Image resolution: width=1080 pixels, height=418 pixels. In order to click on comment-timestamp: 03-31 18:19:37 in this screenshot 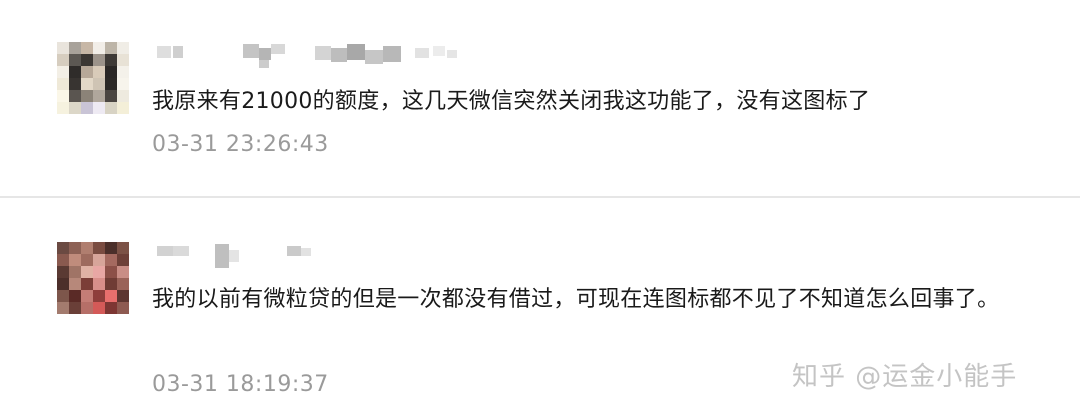, I will do `click(240, 384)`.